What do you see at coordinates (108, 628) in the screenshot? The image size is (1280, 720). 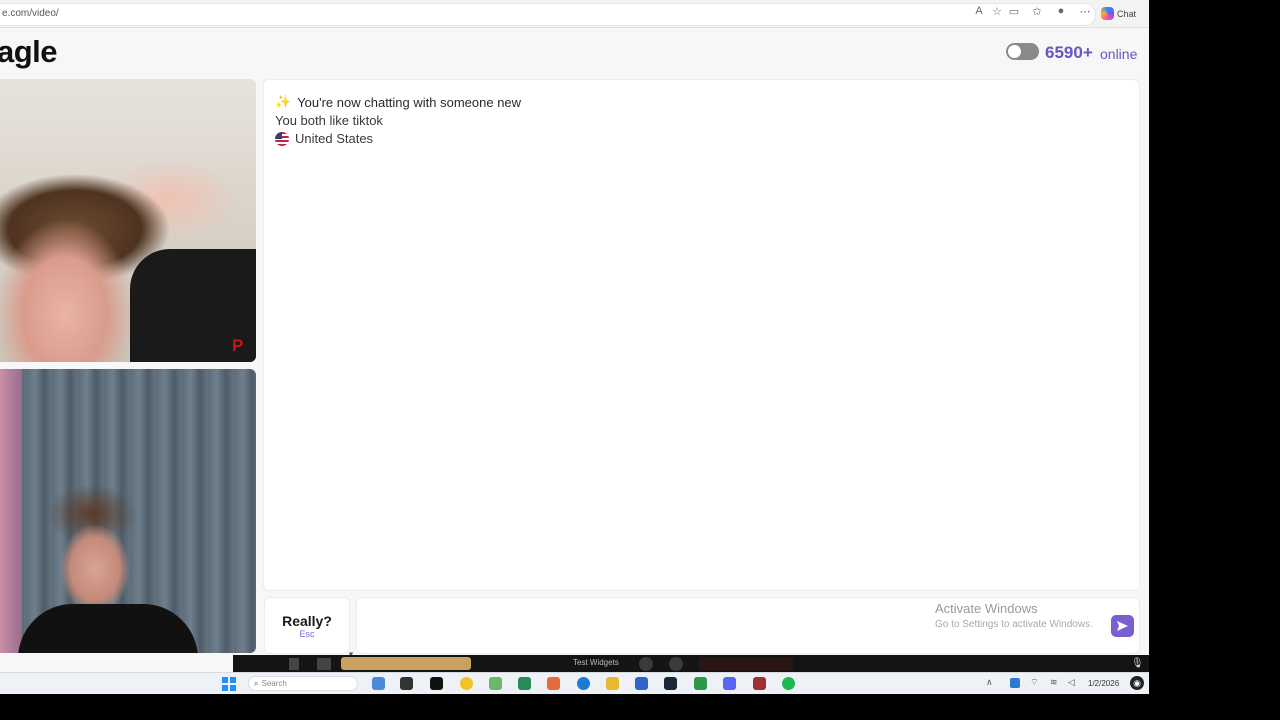 I see `video-content-figure` at bounding box center [108, 628].